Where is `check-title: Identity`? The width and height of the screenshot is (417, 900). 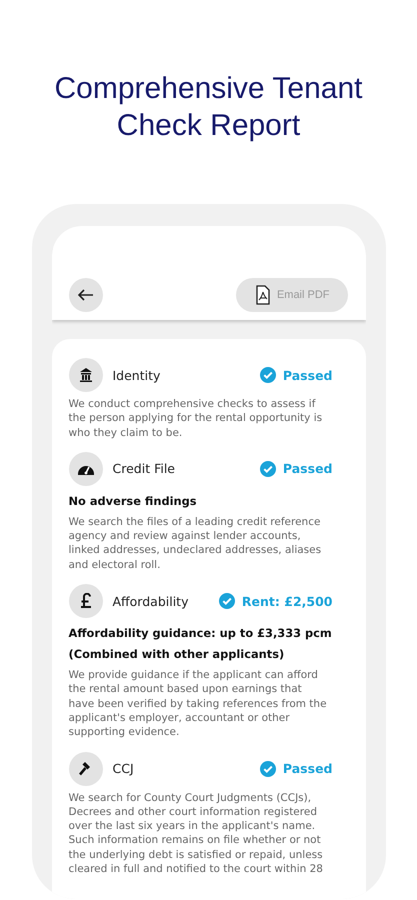 check-title: Identity is located at coordinates (137, 375).